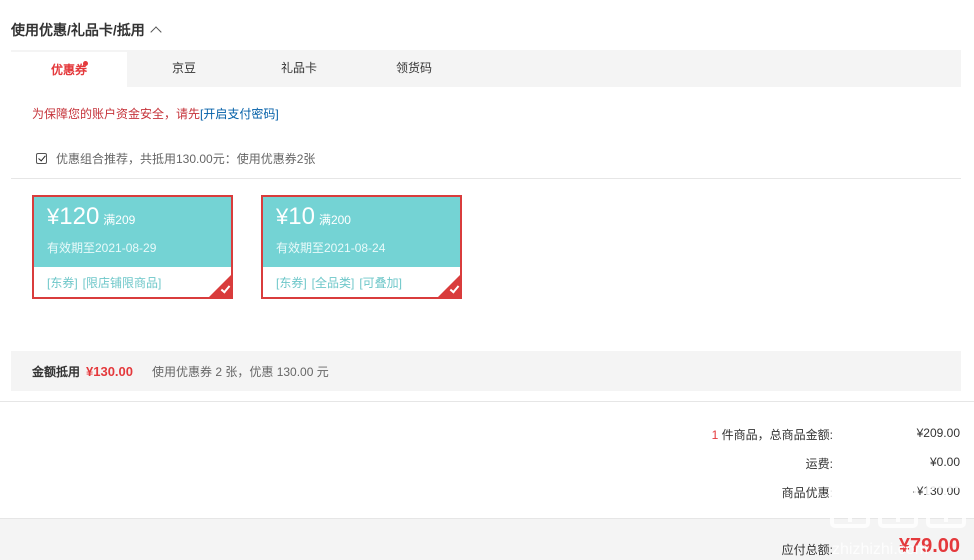  I want to click on tab-jingdou-label: 京豆, so click(183, 68).